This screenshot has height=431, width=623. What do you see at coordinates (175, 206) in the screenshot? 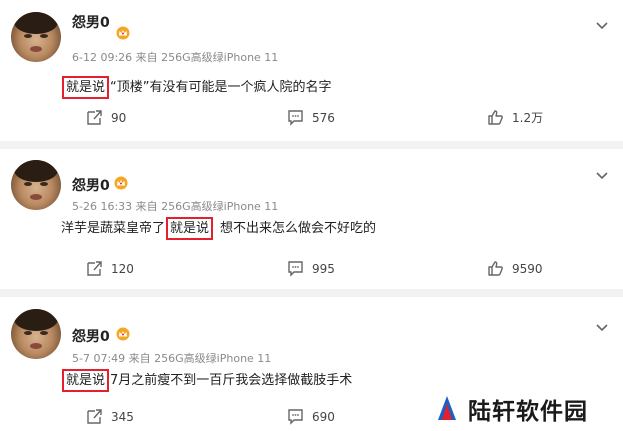
I see `post-meta: 5-26 16:33 来自 256G高级绿iPhone 11` at bounding box center [175, 206].